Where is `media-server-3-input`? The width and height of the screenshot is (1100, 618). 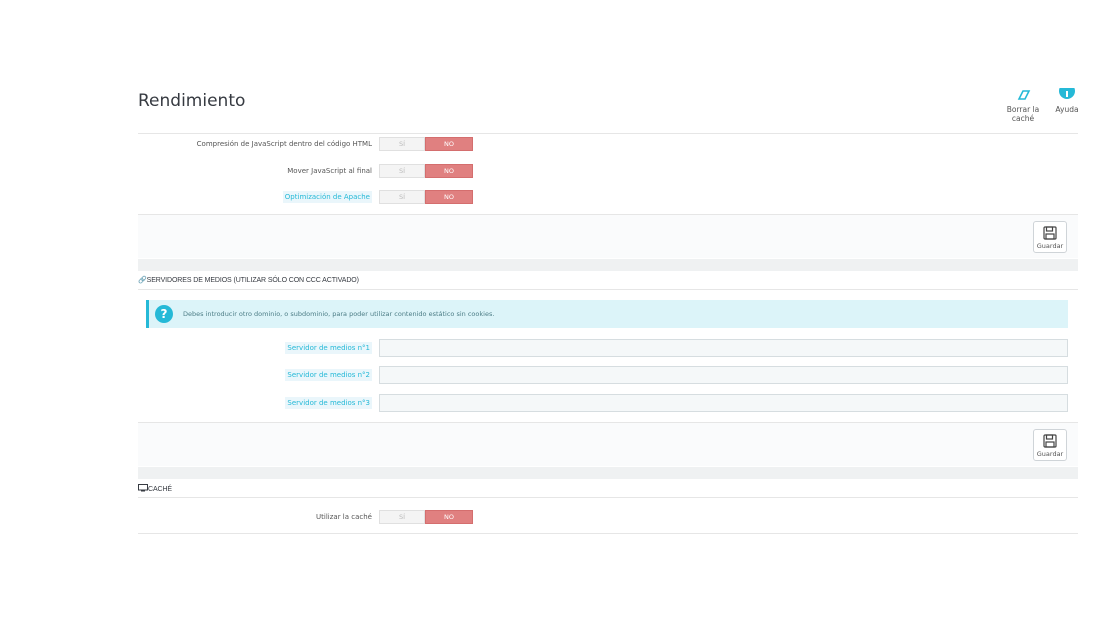 media-server-3-input is located at coordinates (723, 403).